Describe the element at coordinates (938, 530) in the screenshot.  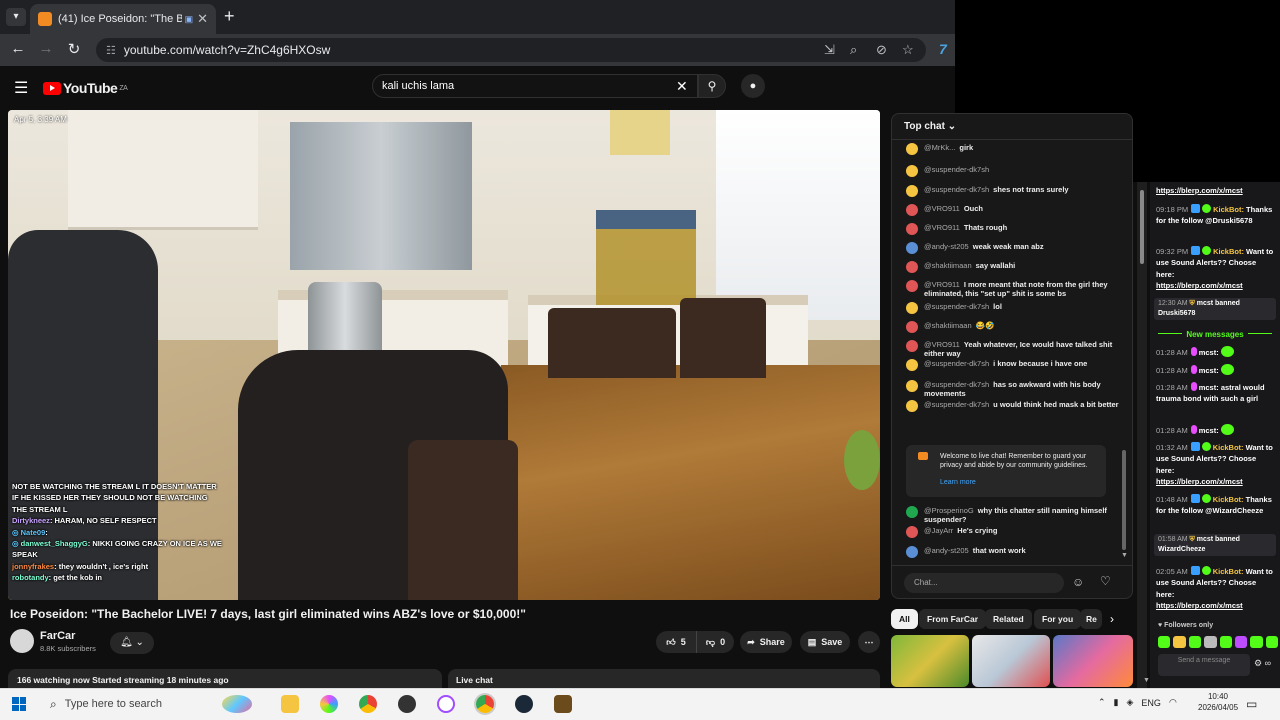
I see `chat-author: @JayArr` at that location.